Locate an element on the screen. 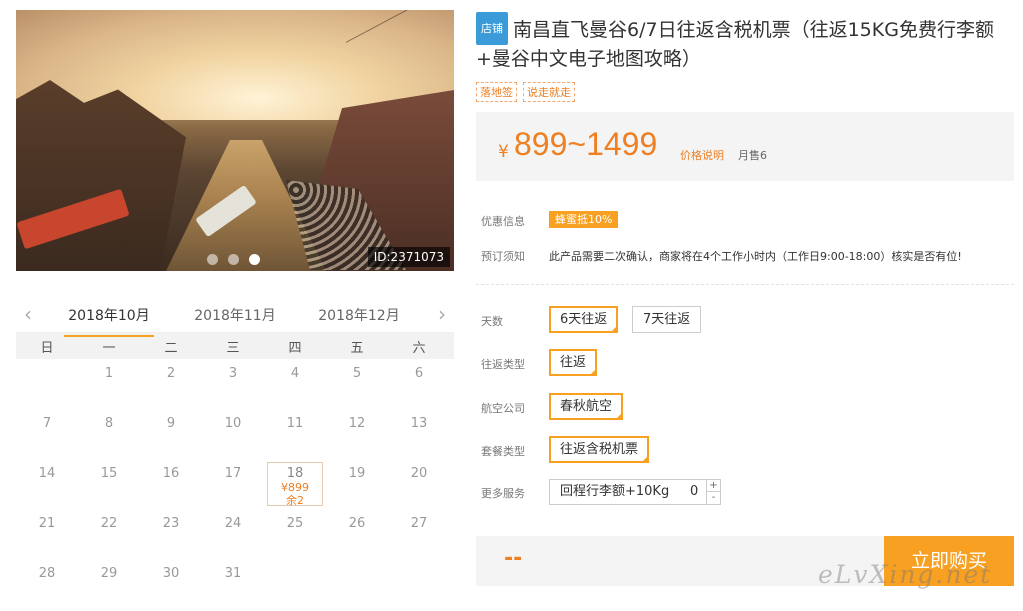  shop-badge: 店铺 is located at coordinates (492, 28).